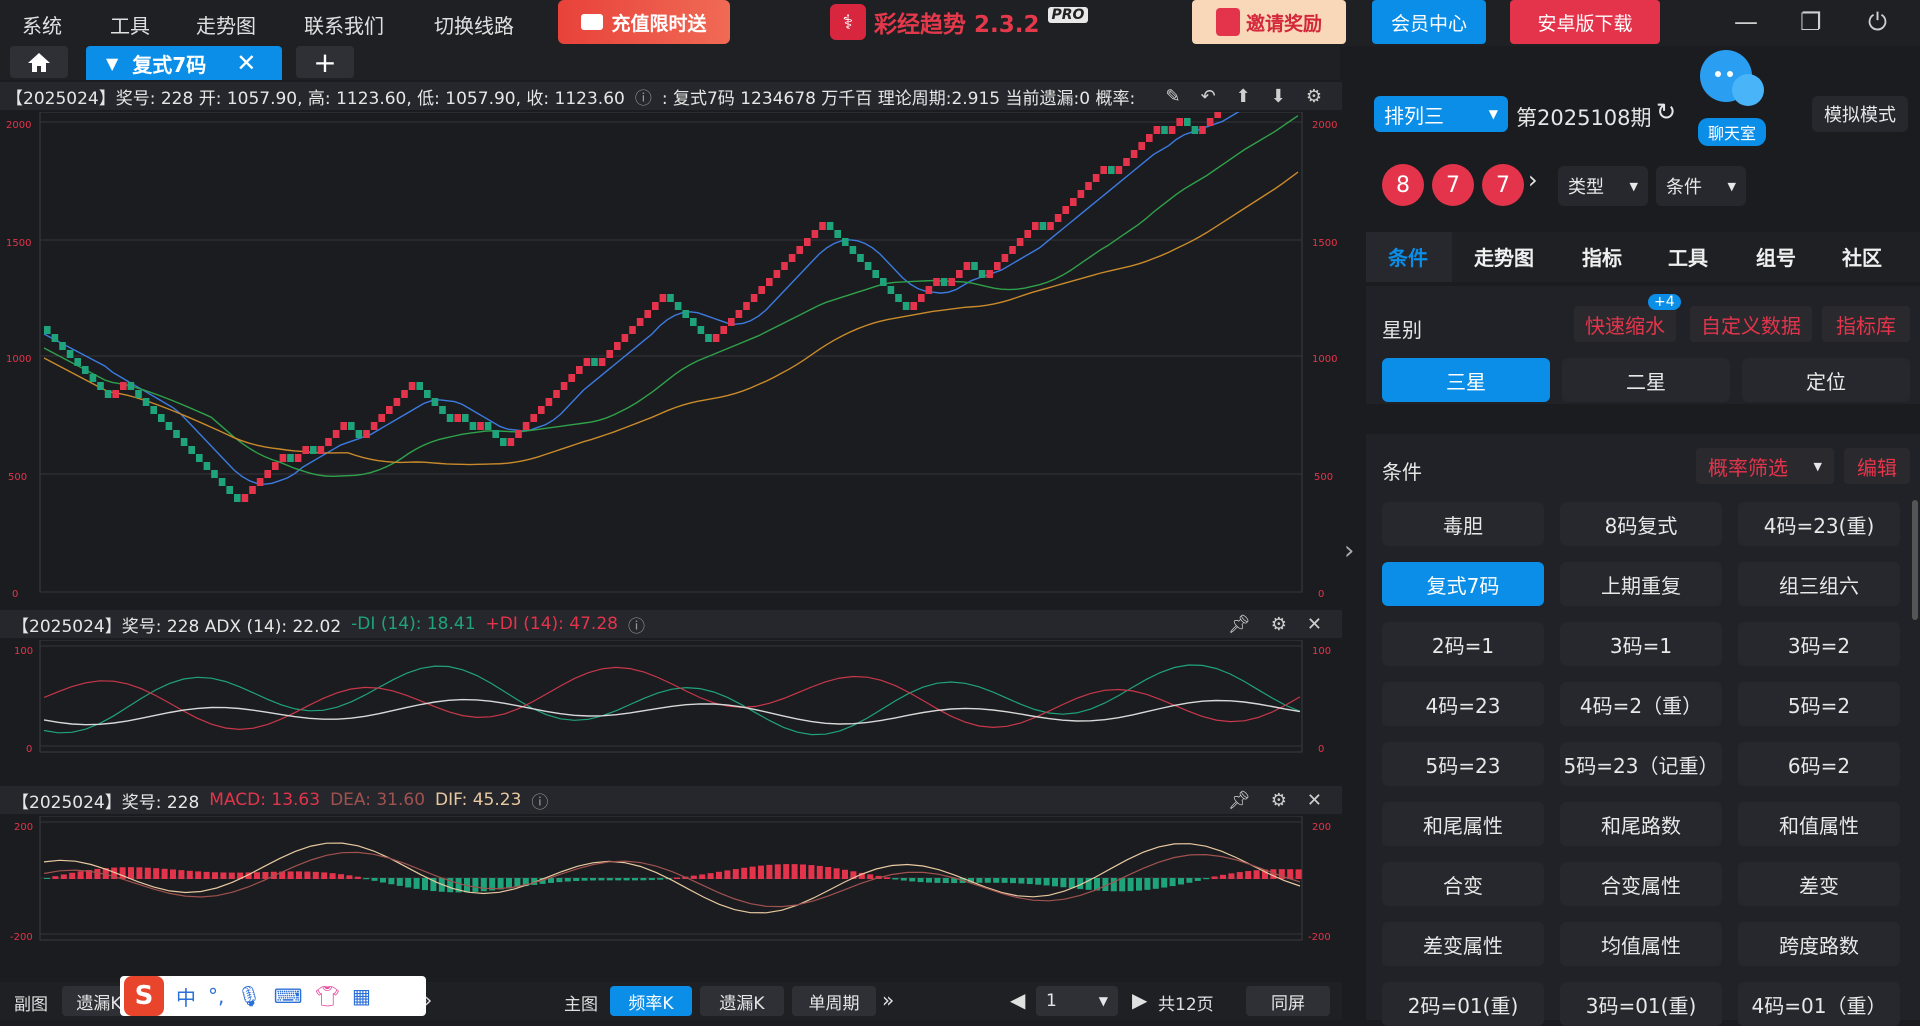  Describe the element at coordinates (888, 1000) in the screenshot. I see `more-icon: »` at that location.